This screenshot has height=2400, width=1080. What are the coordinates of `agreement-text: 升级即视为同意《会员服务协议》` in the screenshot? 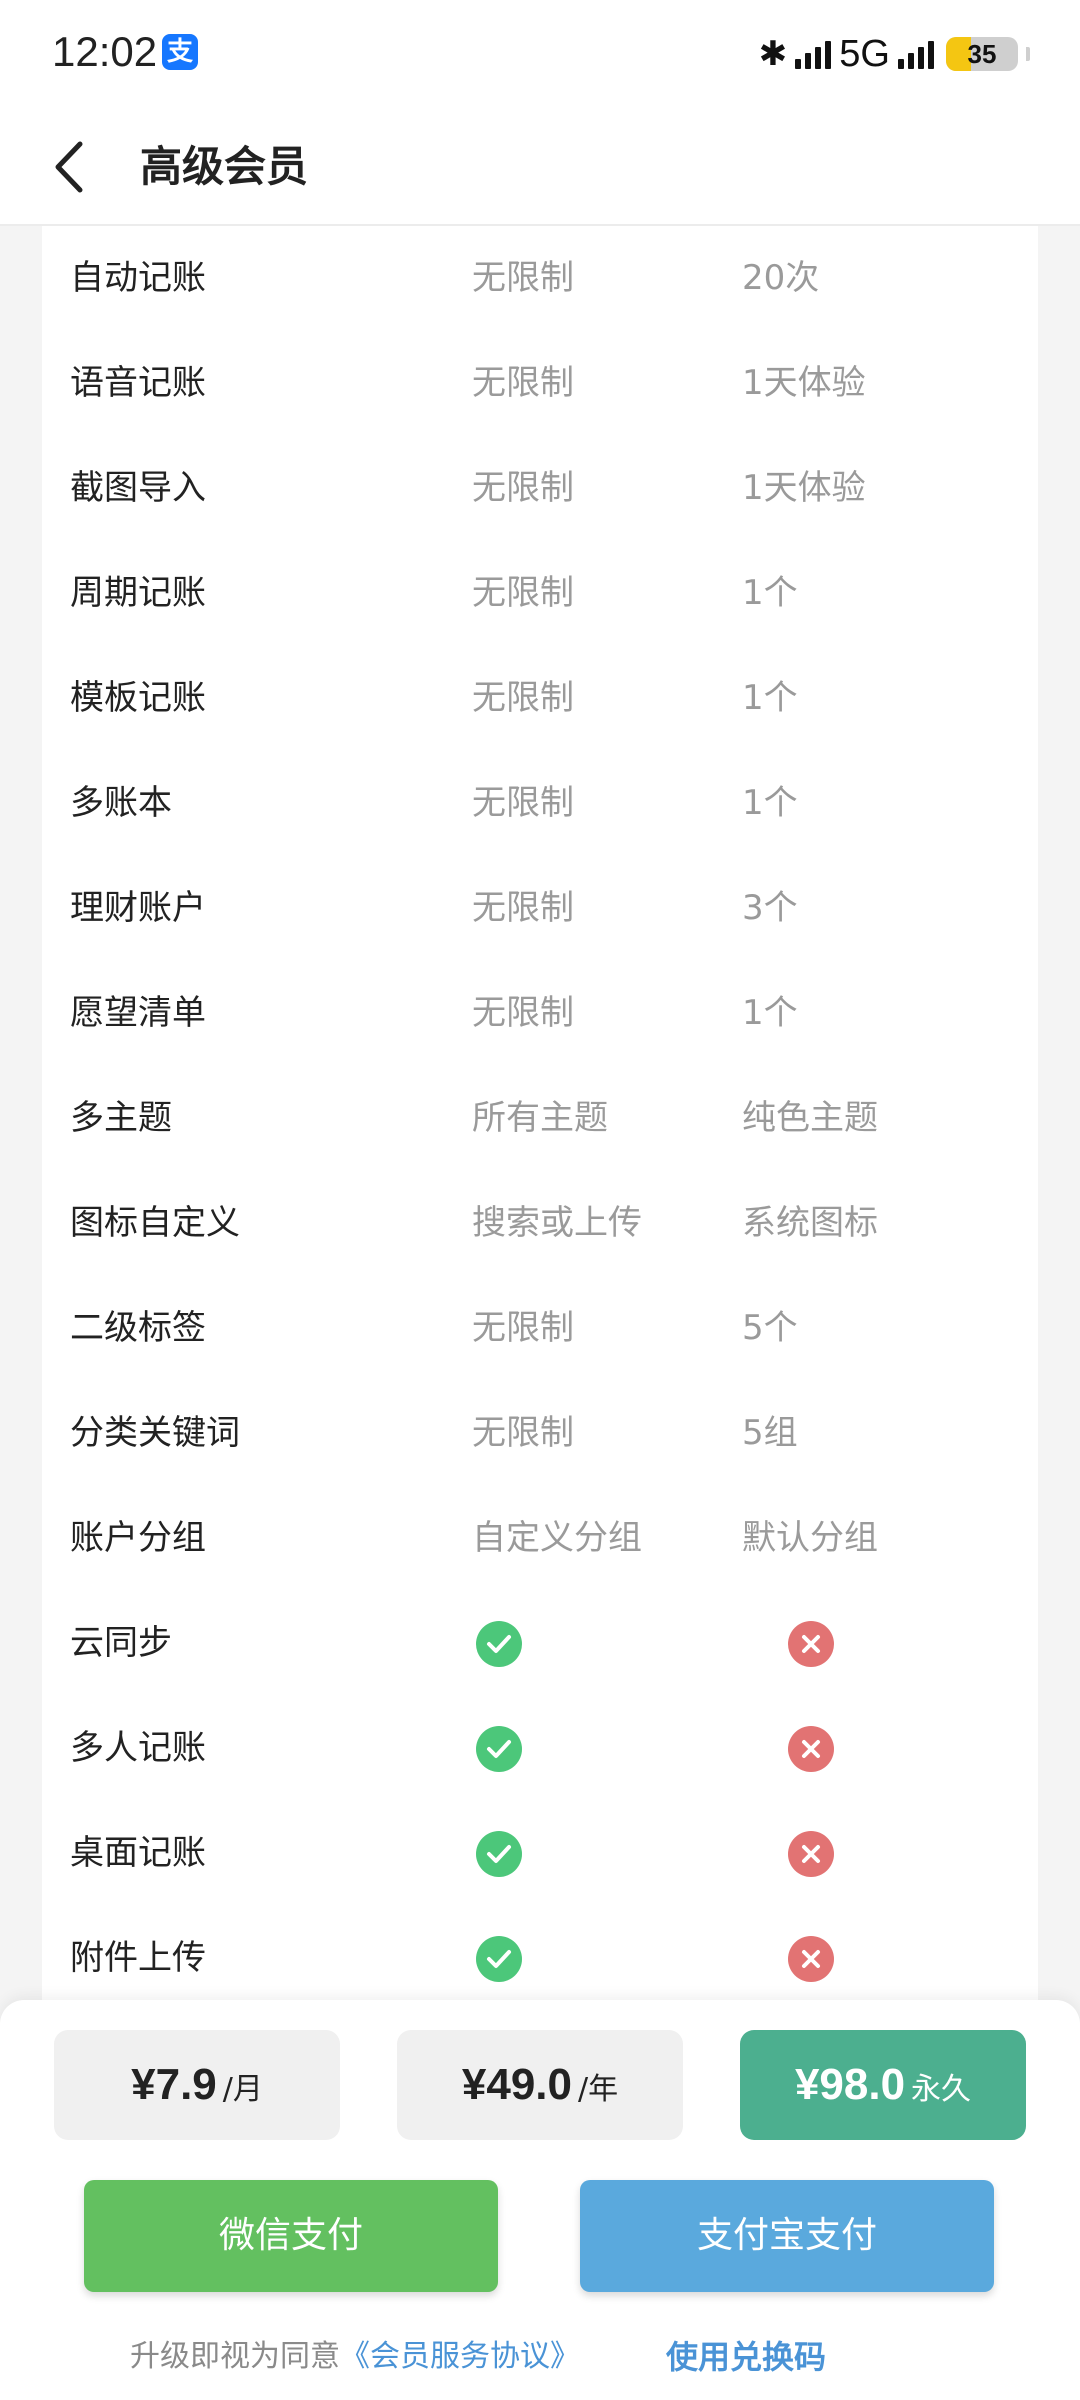 It's located at (355, 2356).